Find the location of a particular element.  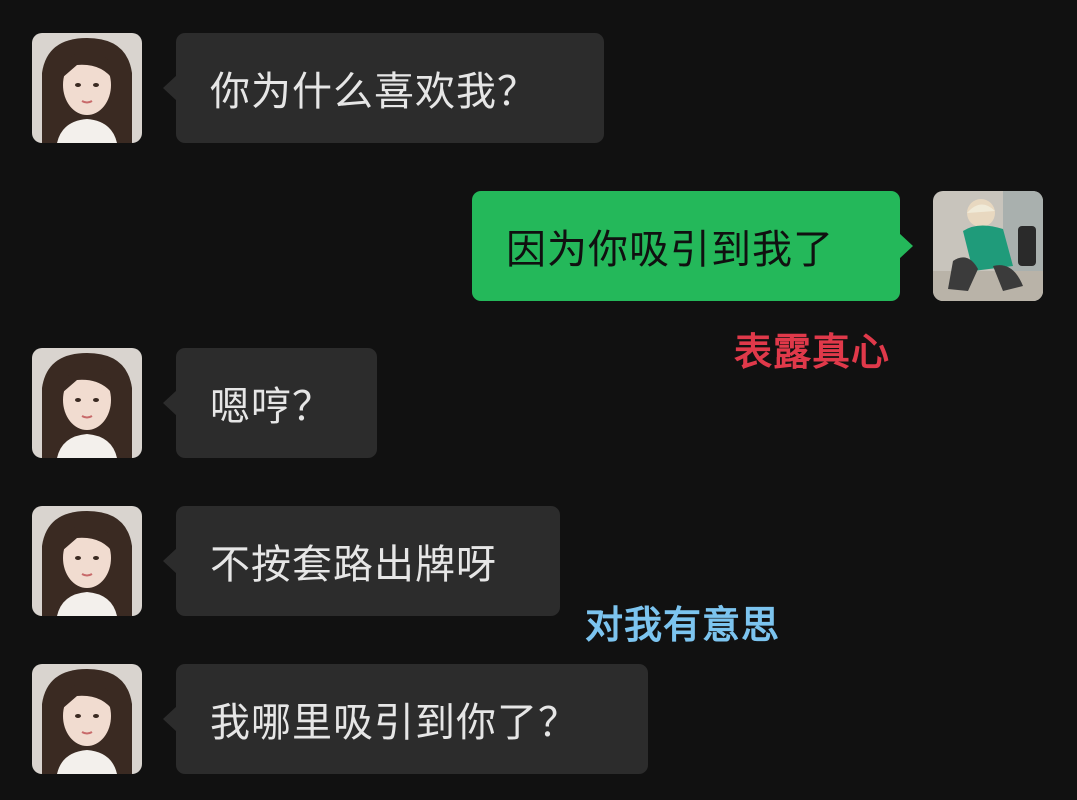

message-bubble-incoming: 嗯哼？ is located at coordinates (270, 403).